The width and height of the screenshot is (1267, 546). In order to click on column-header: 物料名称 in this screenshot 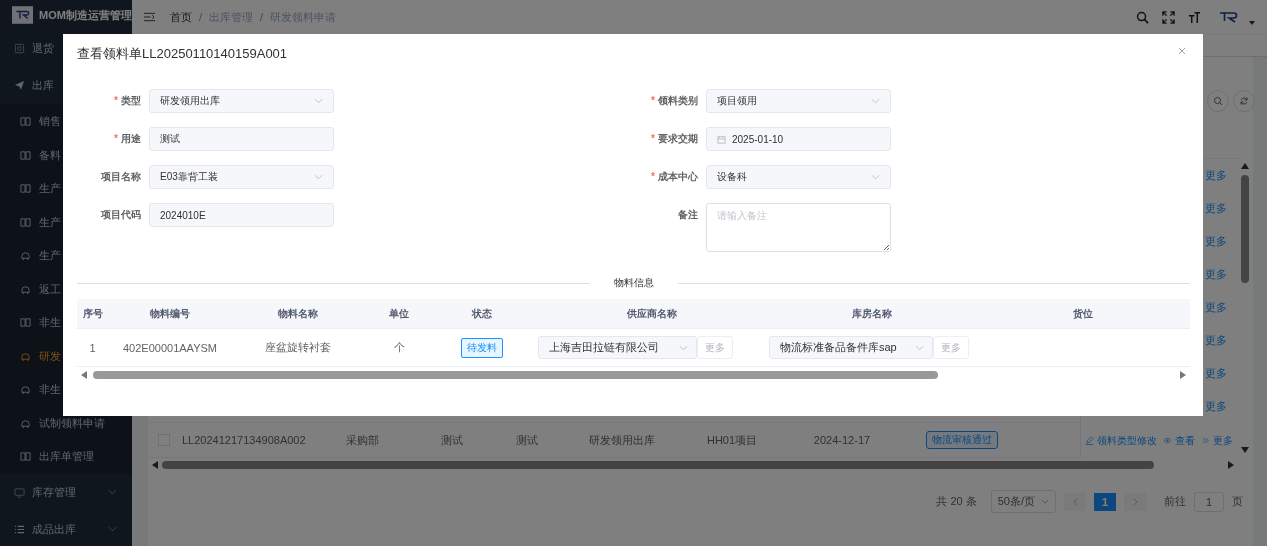, I will do `click(298, 313)`.